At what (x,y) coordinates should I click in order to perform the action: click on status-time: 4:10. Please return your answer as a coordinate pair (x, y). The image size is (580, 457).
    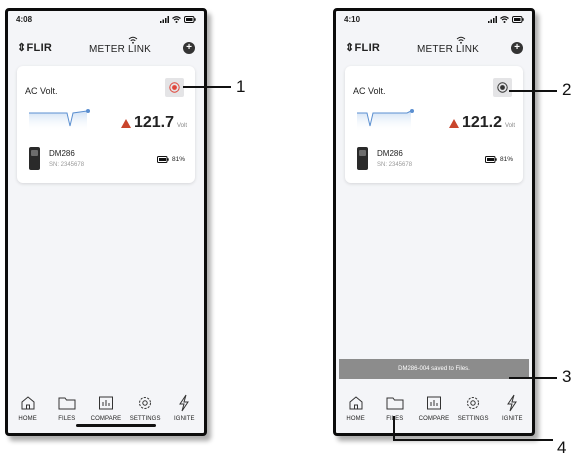
    Looking at the image, I should click on (352, 19).